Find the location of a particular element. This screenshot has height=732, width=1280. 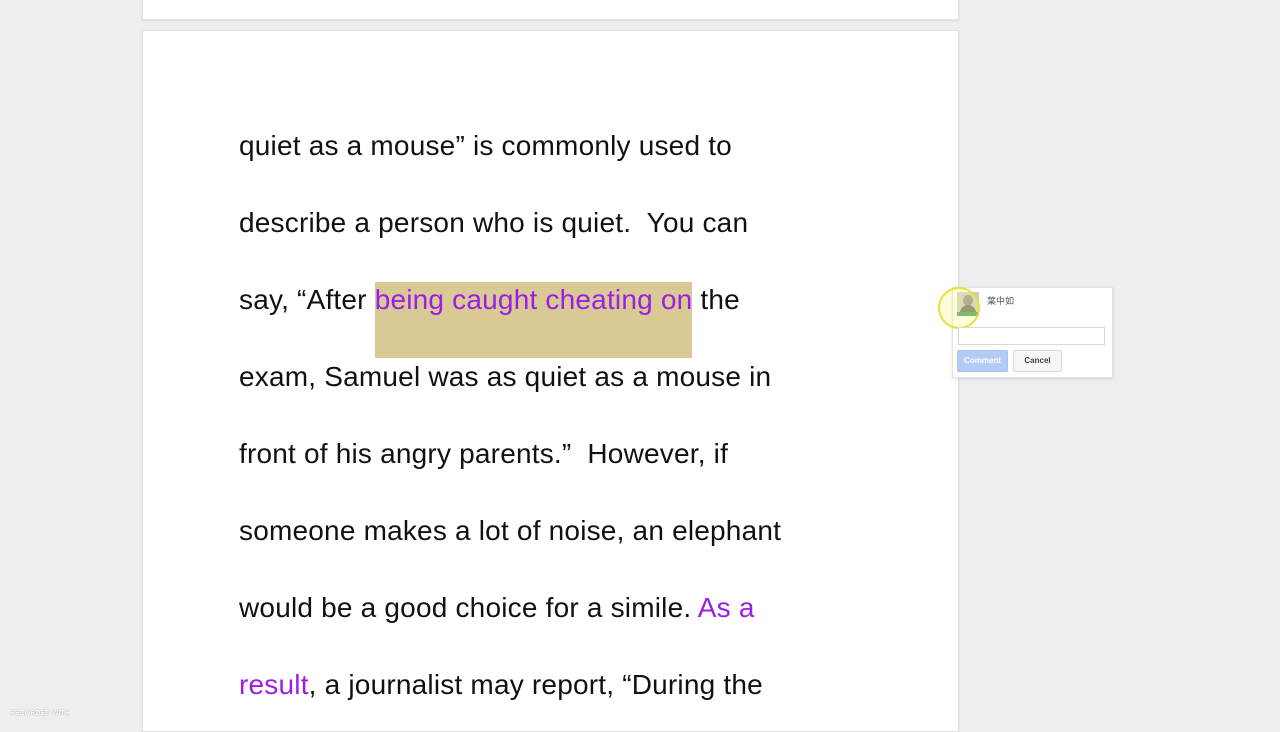

cancel-button: Cancel is located at coordinates (1037, 361).